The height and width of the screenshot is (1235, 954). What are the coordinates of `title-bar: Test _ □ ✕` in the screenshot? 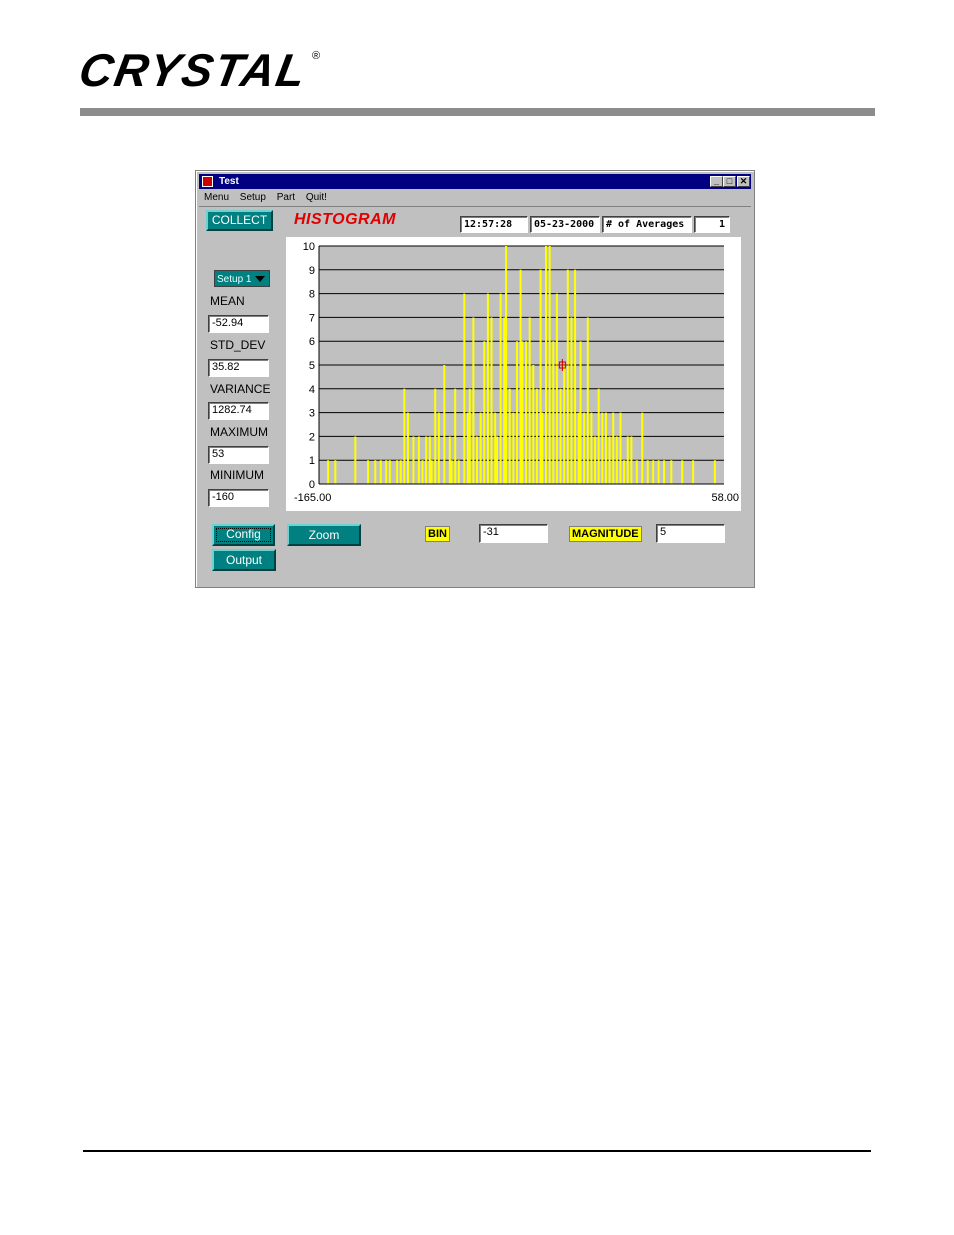 It's located at (475, 181).